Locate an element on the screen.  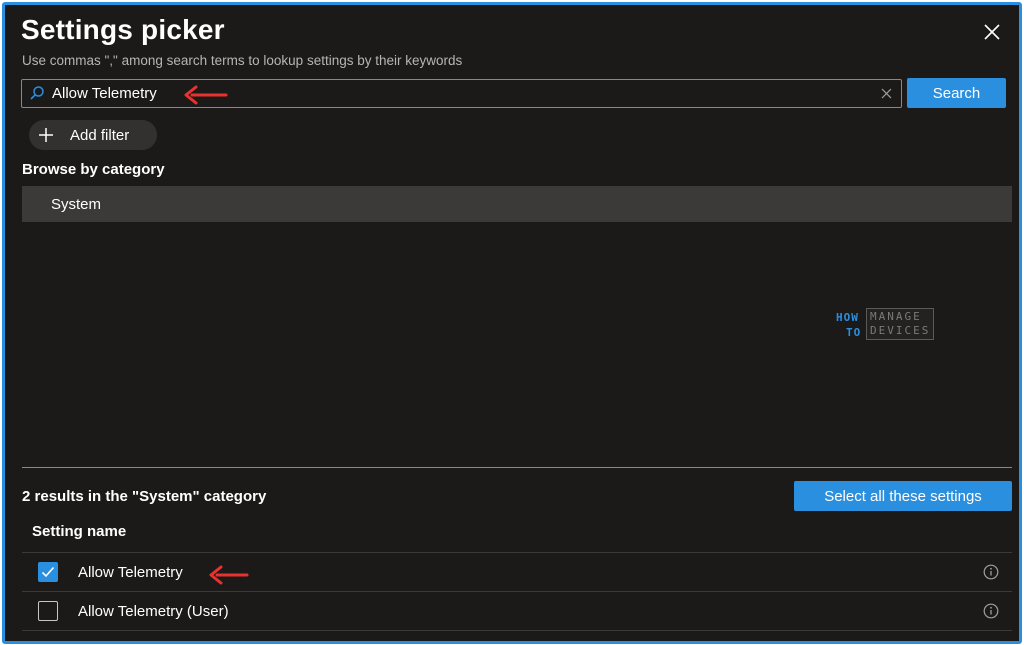
add-filter-label: Add filter is located at coordinates (100, 135).